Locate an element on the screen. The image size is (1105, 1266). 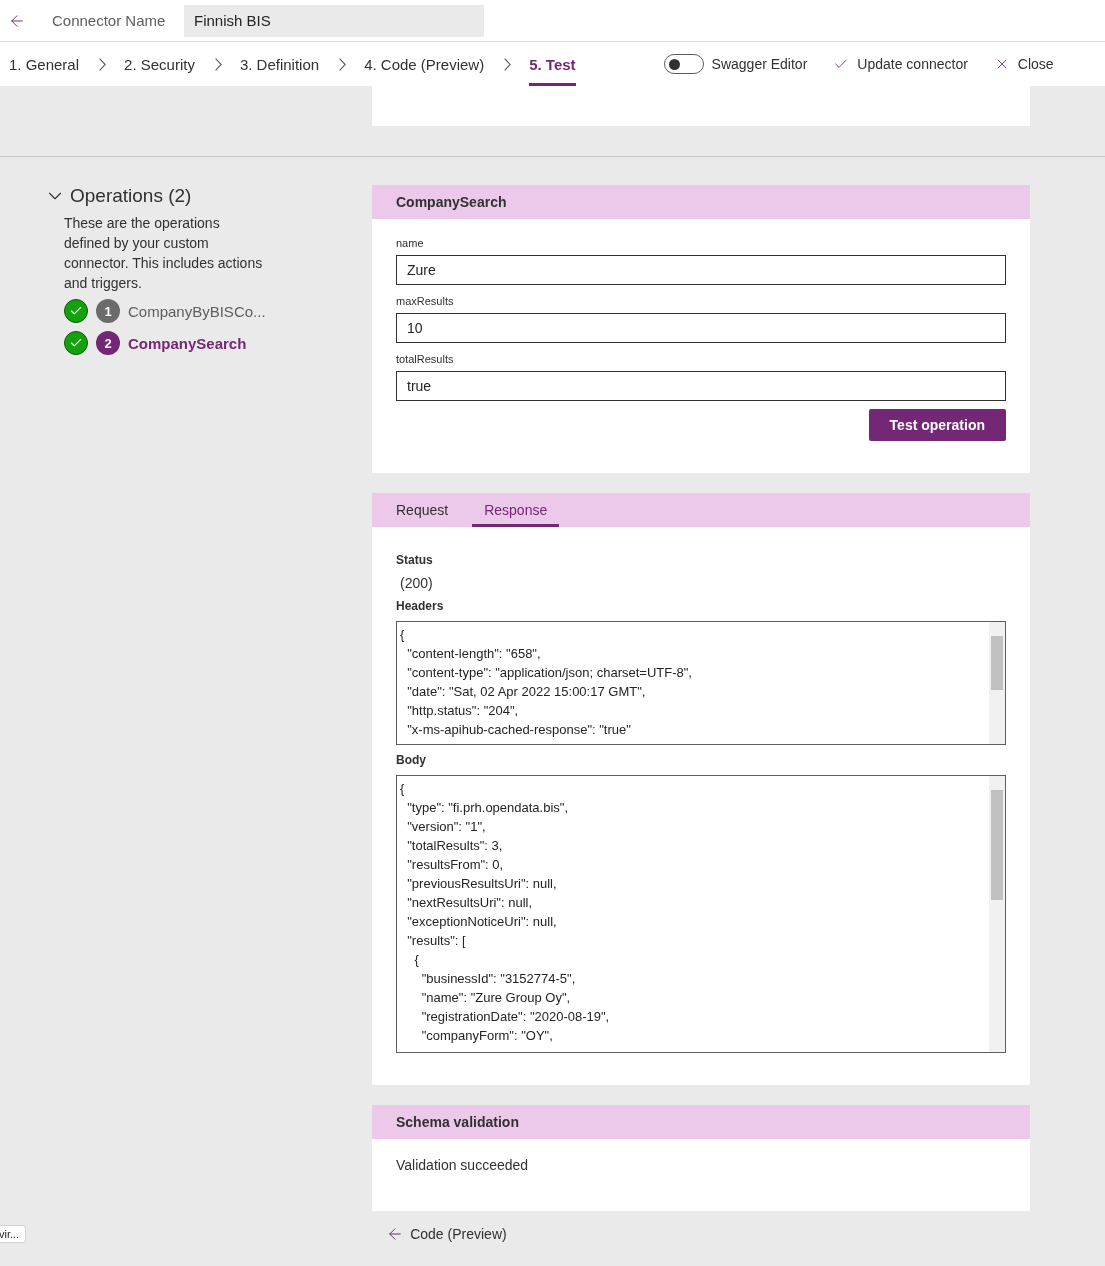
card-title: Schema validation is located at coordinates (701, 1122).